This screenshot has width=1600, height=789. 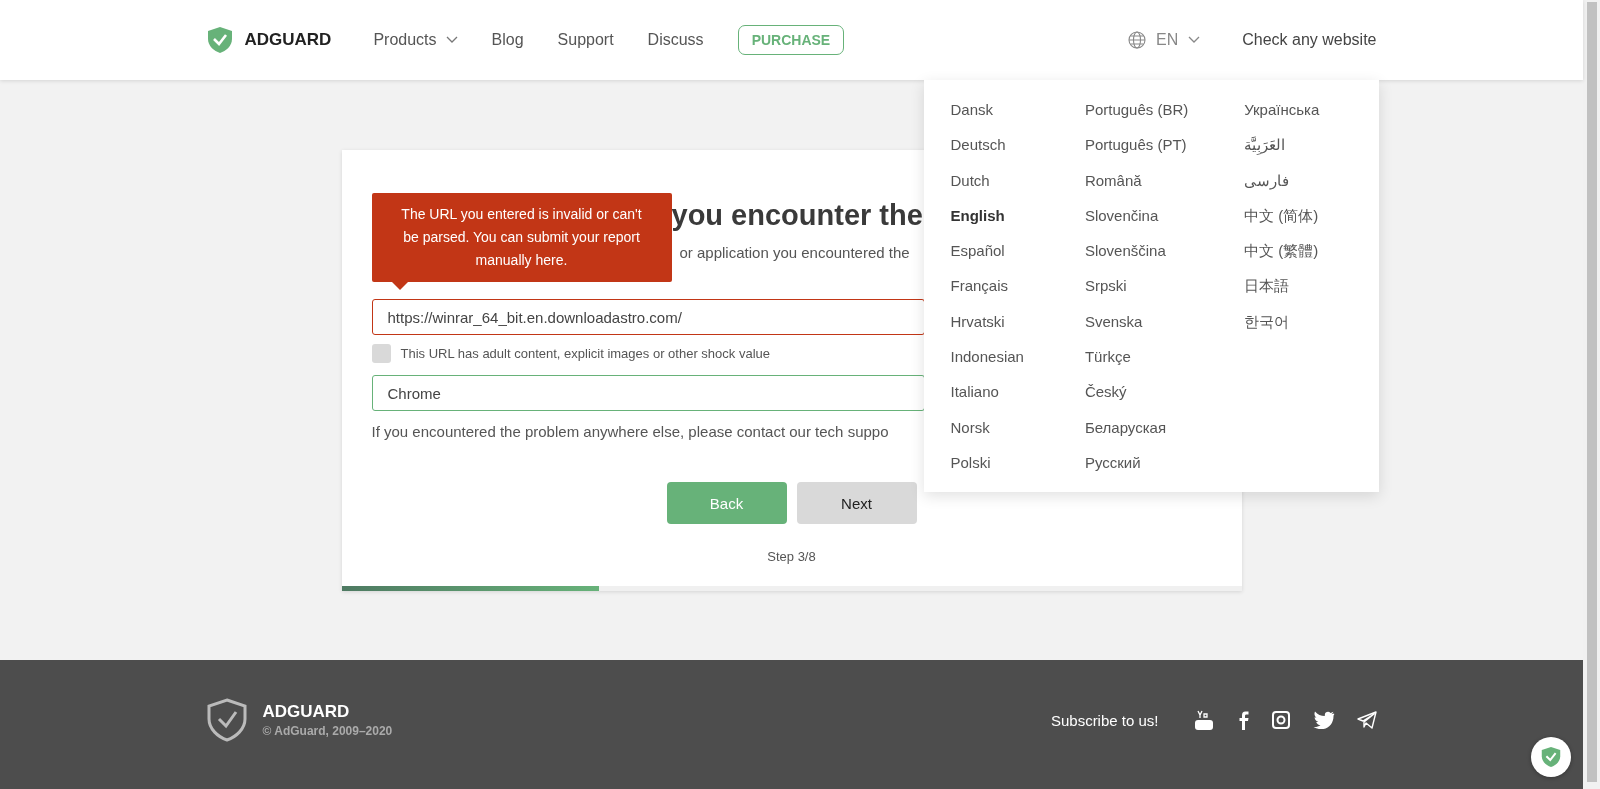 I want to click on step-counter: Step 3/8, so click(x=791, y=556).